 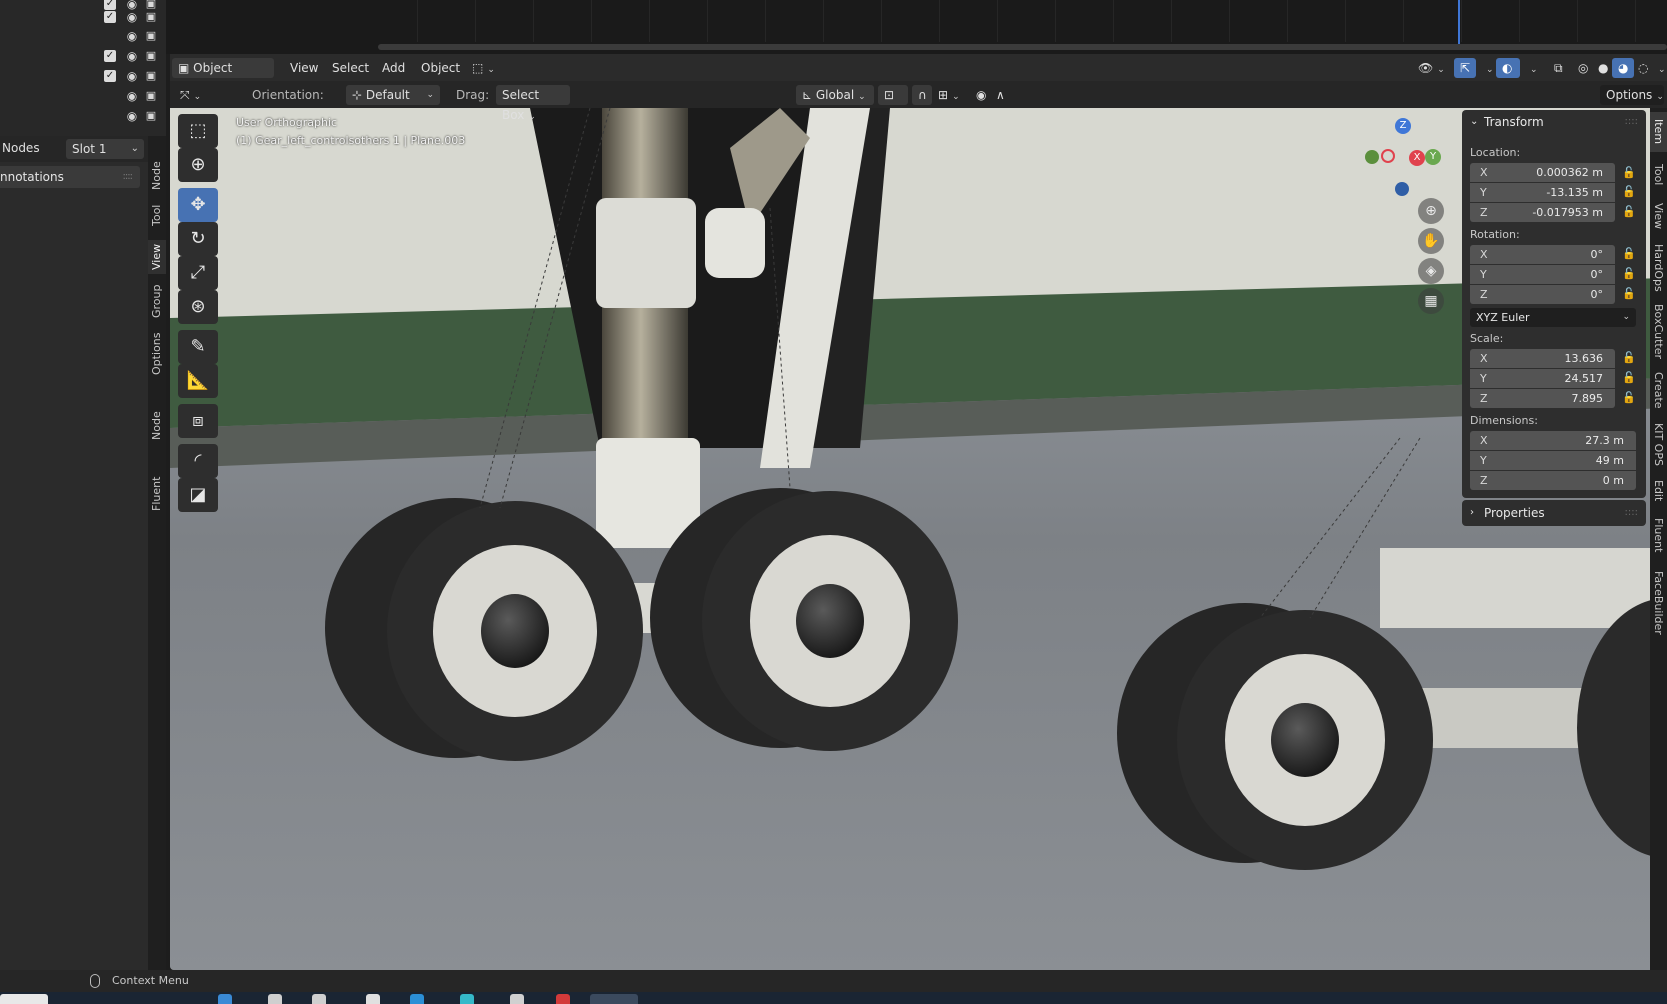 I want to click on xray-toggle-button: ⧉, so click(x=1559, y=68).